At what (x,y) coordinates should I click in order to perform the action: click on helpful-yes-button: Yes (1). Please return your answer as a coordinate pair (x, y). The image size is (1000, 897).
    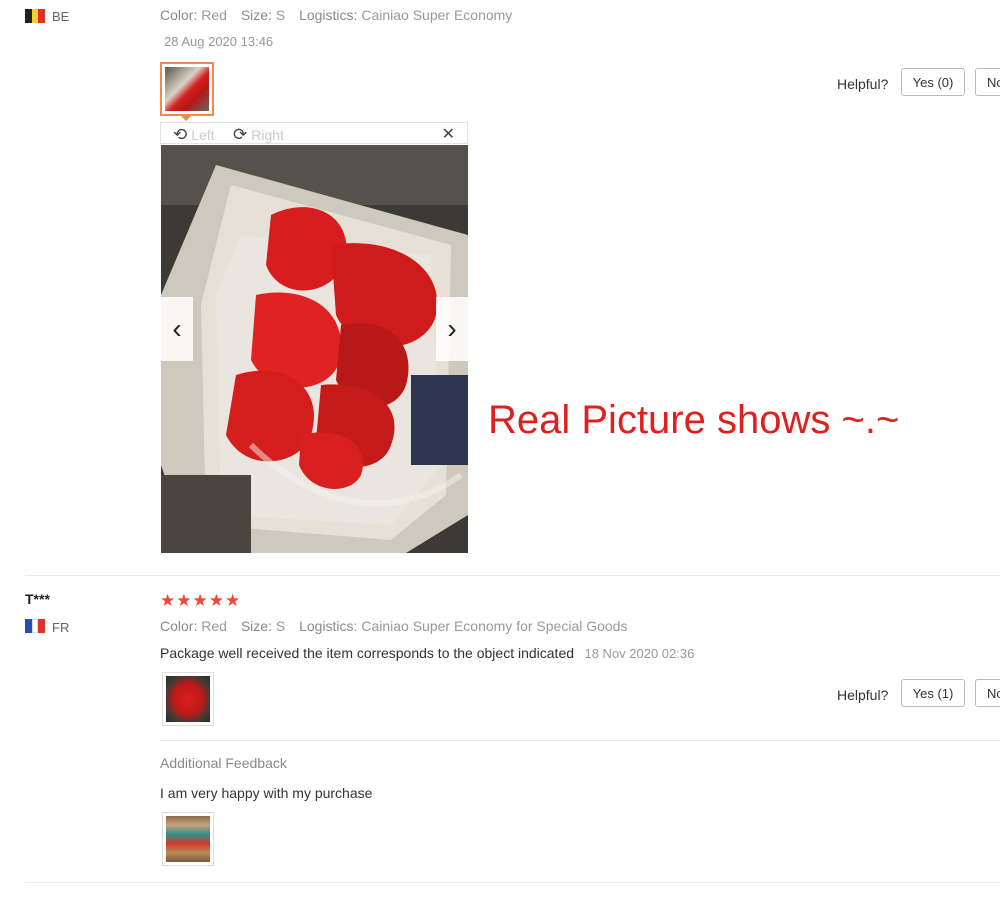
    Looking at the image, I should click on (933, 693).